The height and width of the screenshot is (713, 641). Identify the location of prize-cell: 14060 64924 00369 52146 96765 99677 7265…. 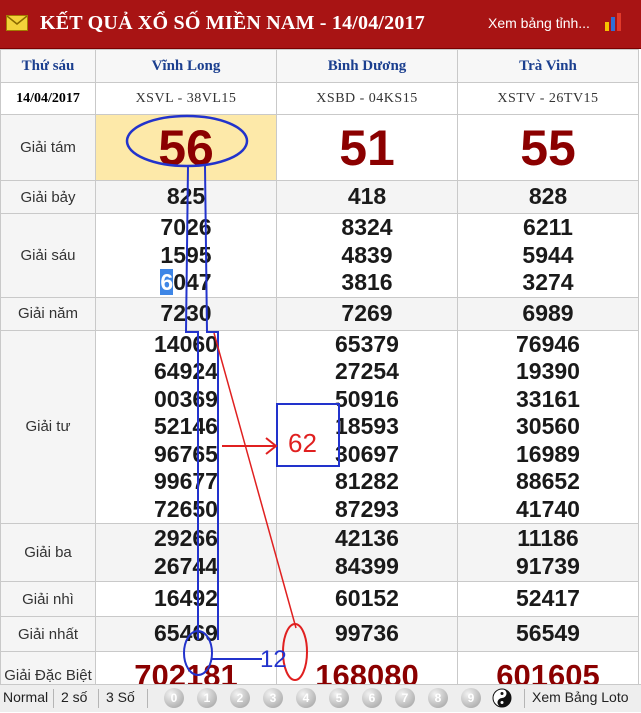
(186, 426).